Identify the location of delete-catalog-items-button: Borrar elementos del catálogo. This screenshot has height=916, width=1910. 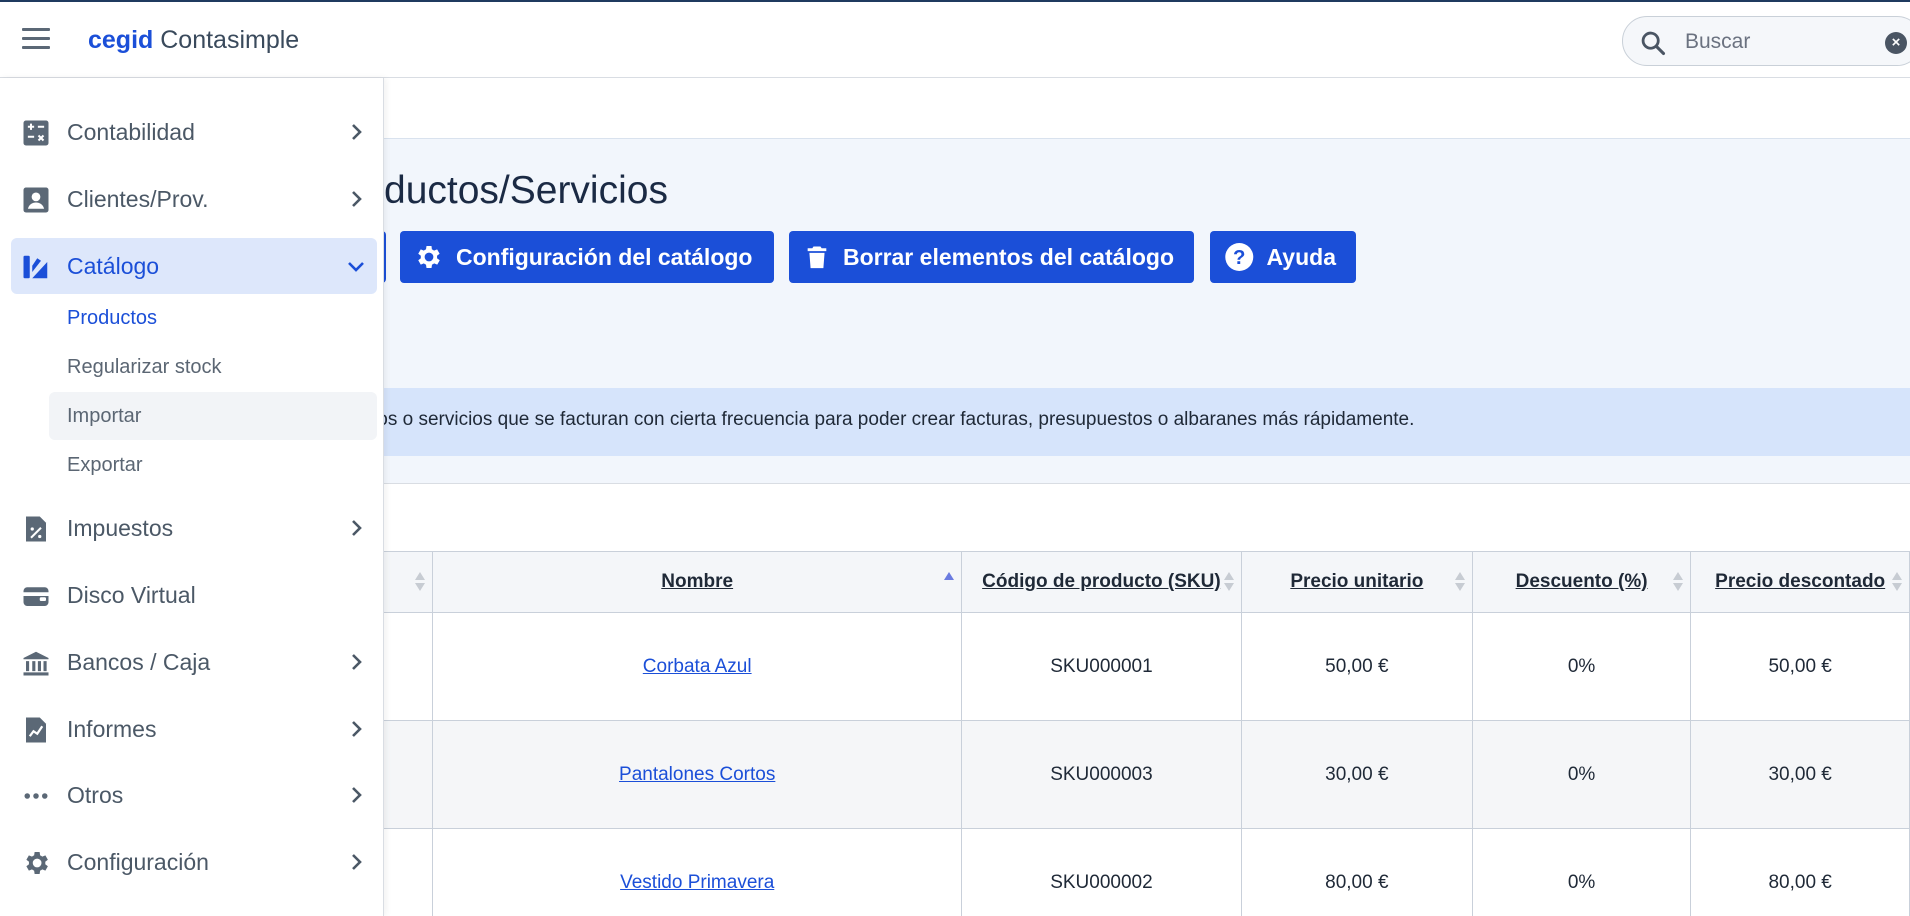
(991, 257).